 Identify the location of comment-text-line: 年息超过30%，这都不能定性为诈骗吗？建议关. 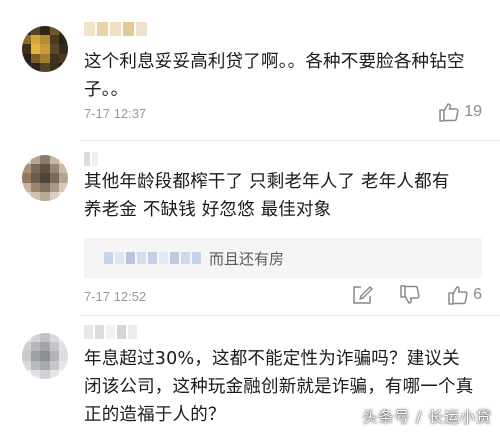
(272, 359).